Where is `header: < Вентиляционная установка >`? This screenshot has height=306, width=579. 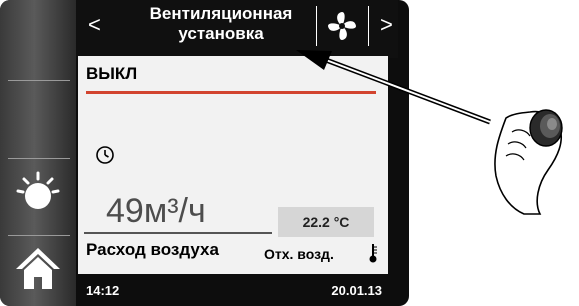 header: < Вентиляционная установка > is located at coordinates (237, 29).